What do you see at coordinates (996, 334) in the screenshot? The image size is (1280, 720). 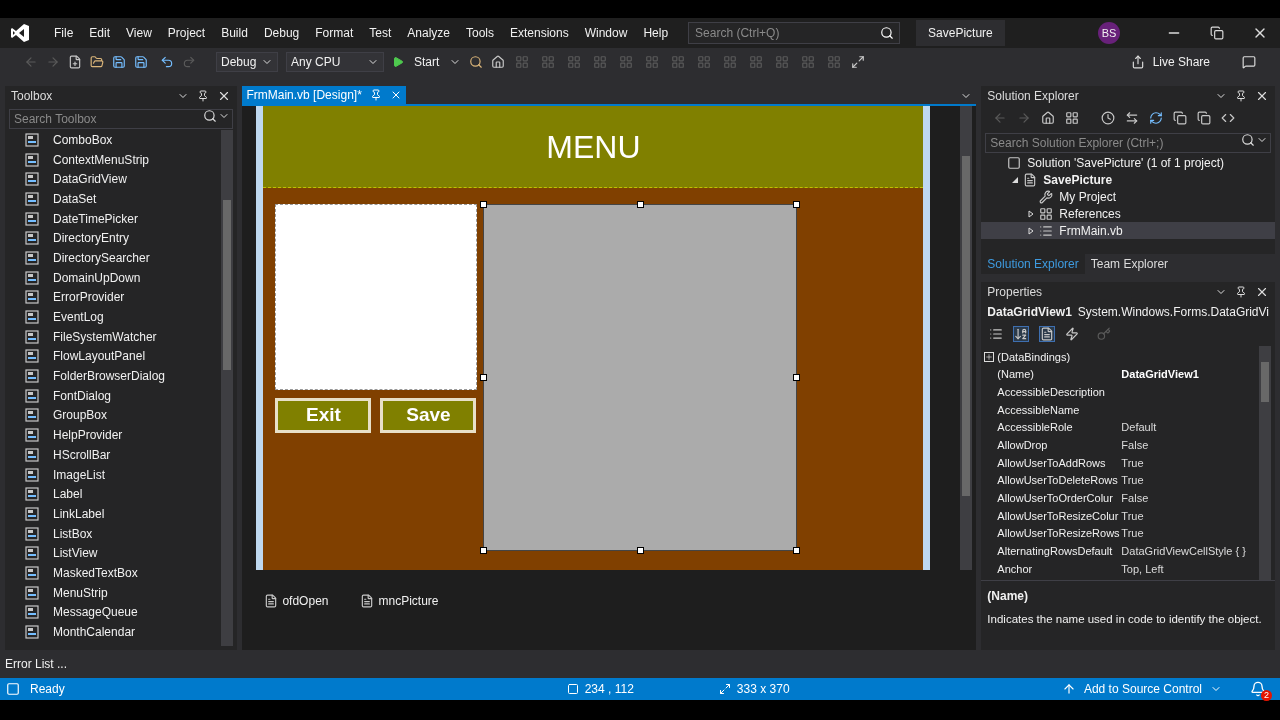 I see `categorized-icon` at bounding box center [996, 334].